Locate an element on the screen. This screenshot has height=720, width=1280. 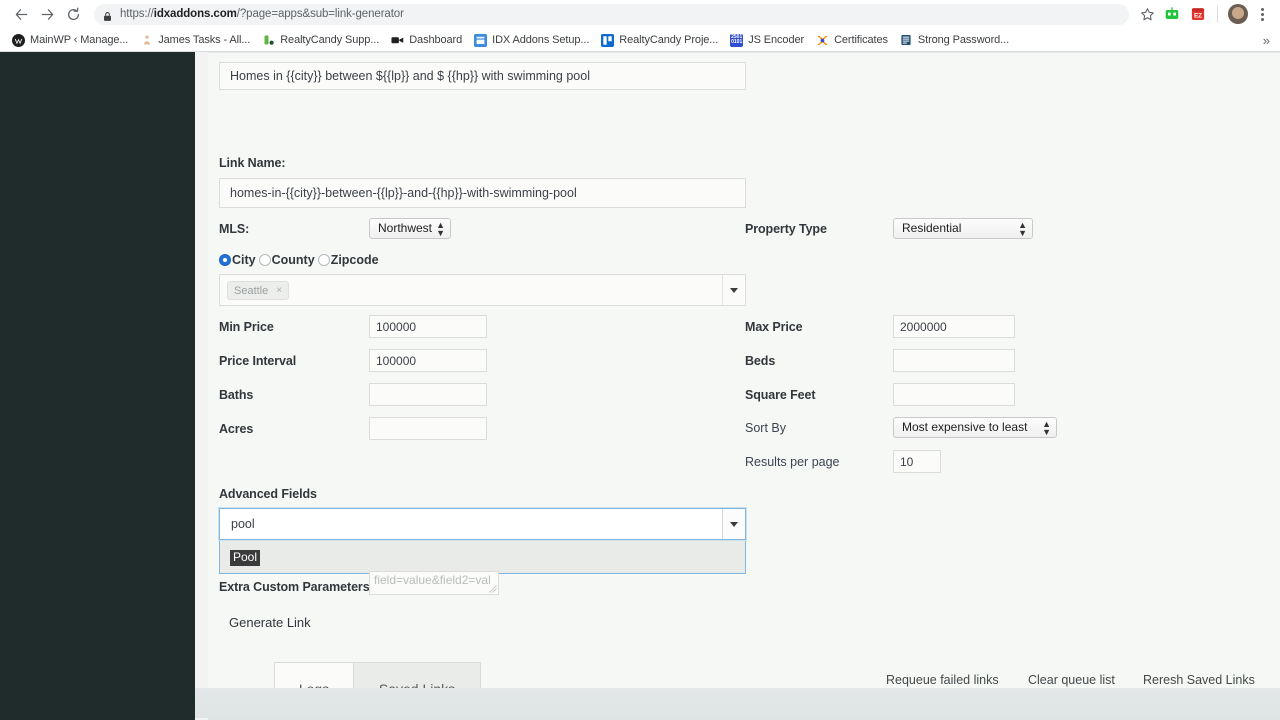
tab-saved-links: Saved Links is located at coordinates (417, 675).